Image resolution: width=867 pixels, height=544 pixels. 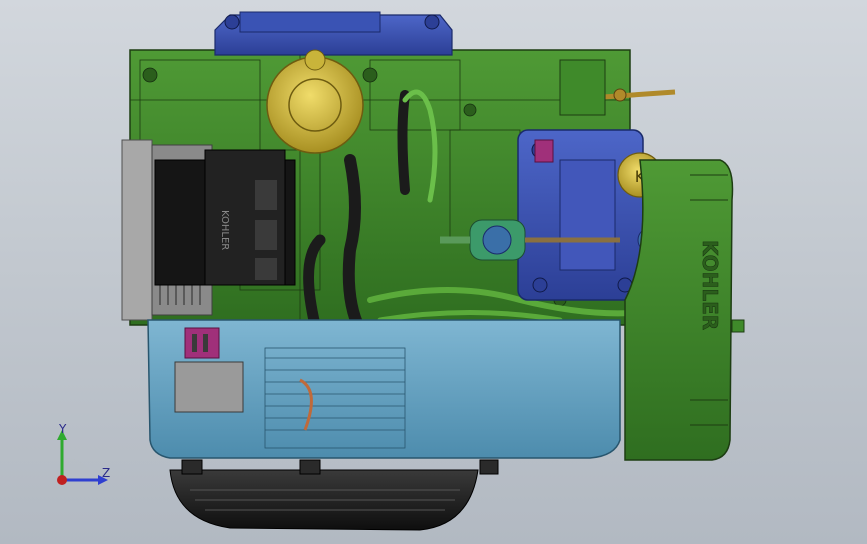 I want to click on kohler-brand-text: KOHLER, so click(x=710, y=285).